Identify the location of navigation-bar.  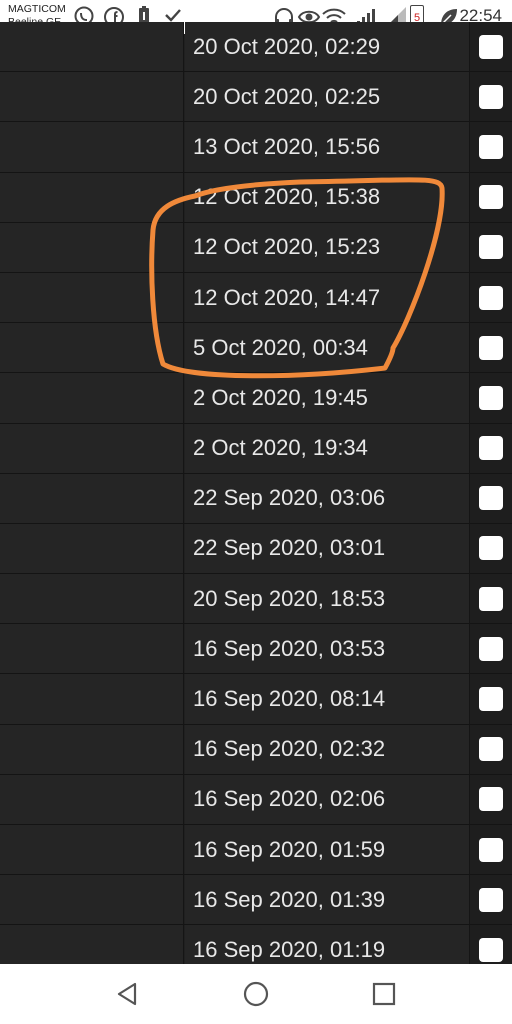
(256, 994).